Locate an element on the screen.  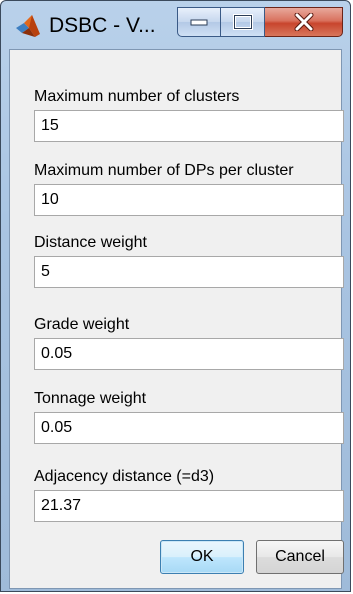
distance-weight-input is located at coordinates (189, 272).